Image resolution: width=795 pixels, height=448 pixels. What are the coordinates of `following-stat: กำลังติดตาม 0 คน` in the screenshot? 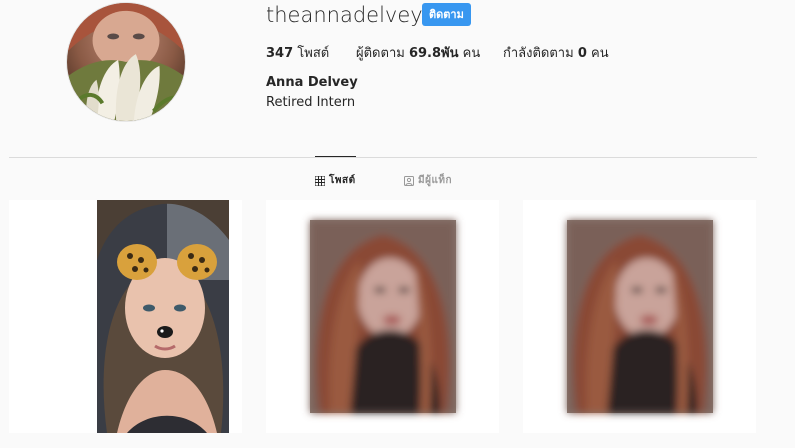 It's located at (556, 52).